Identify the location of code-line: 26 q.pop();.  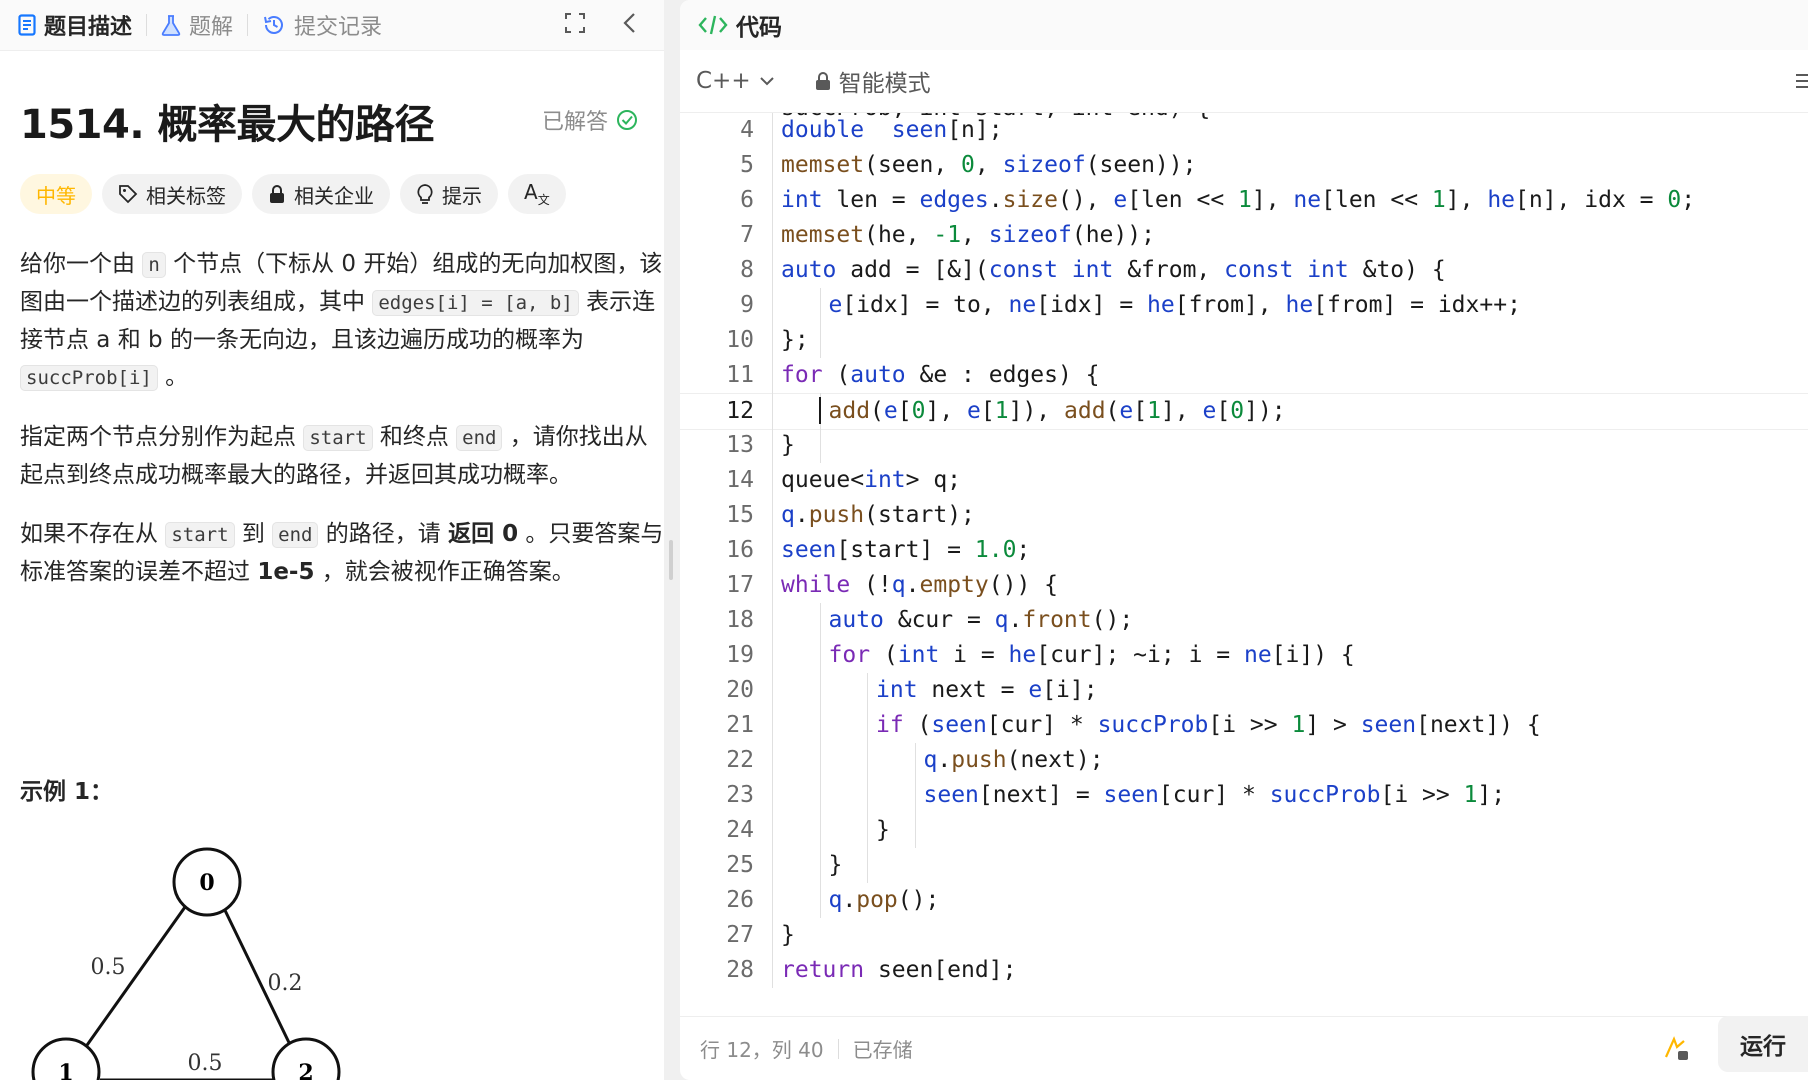
(1244, 900).